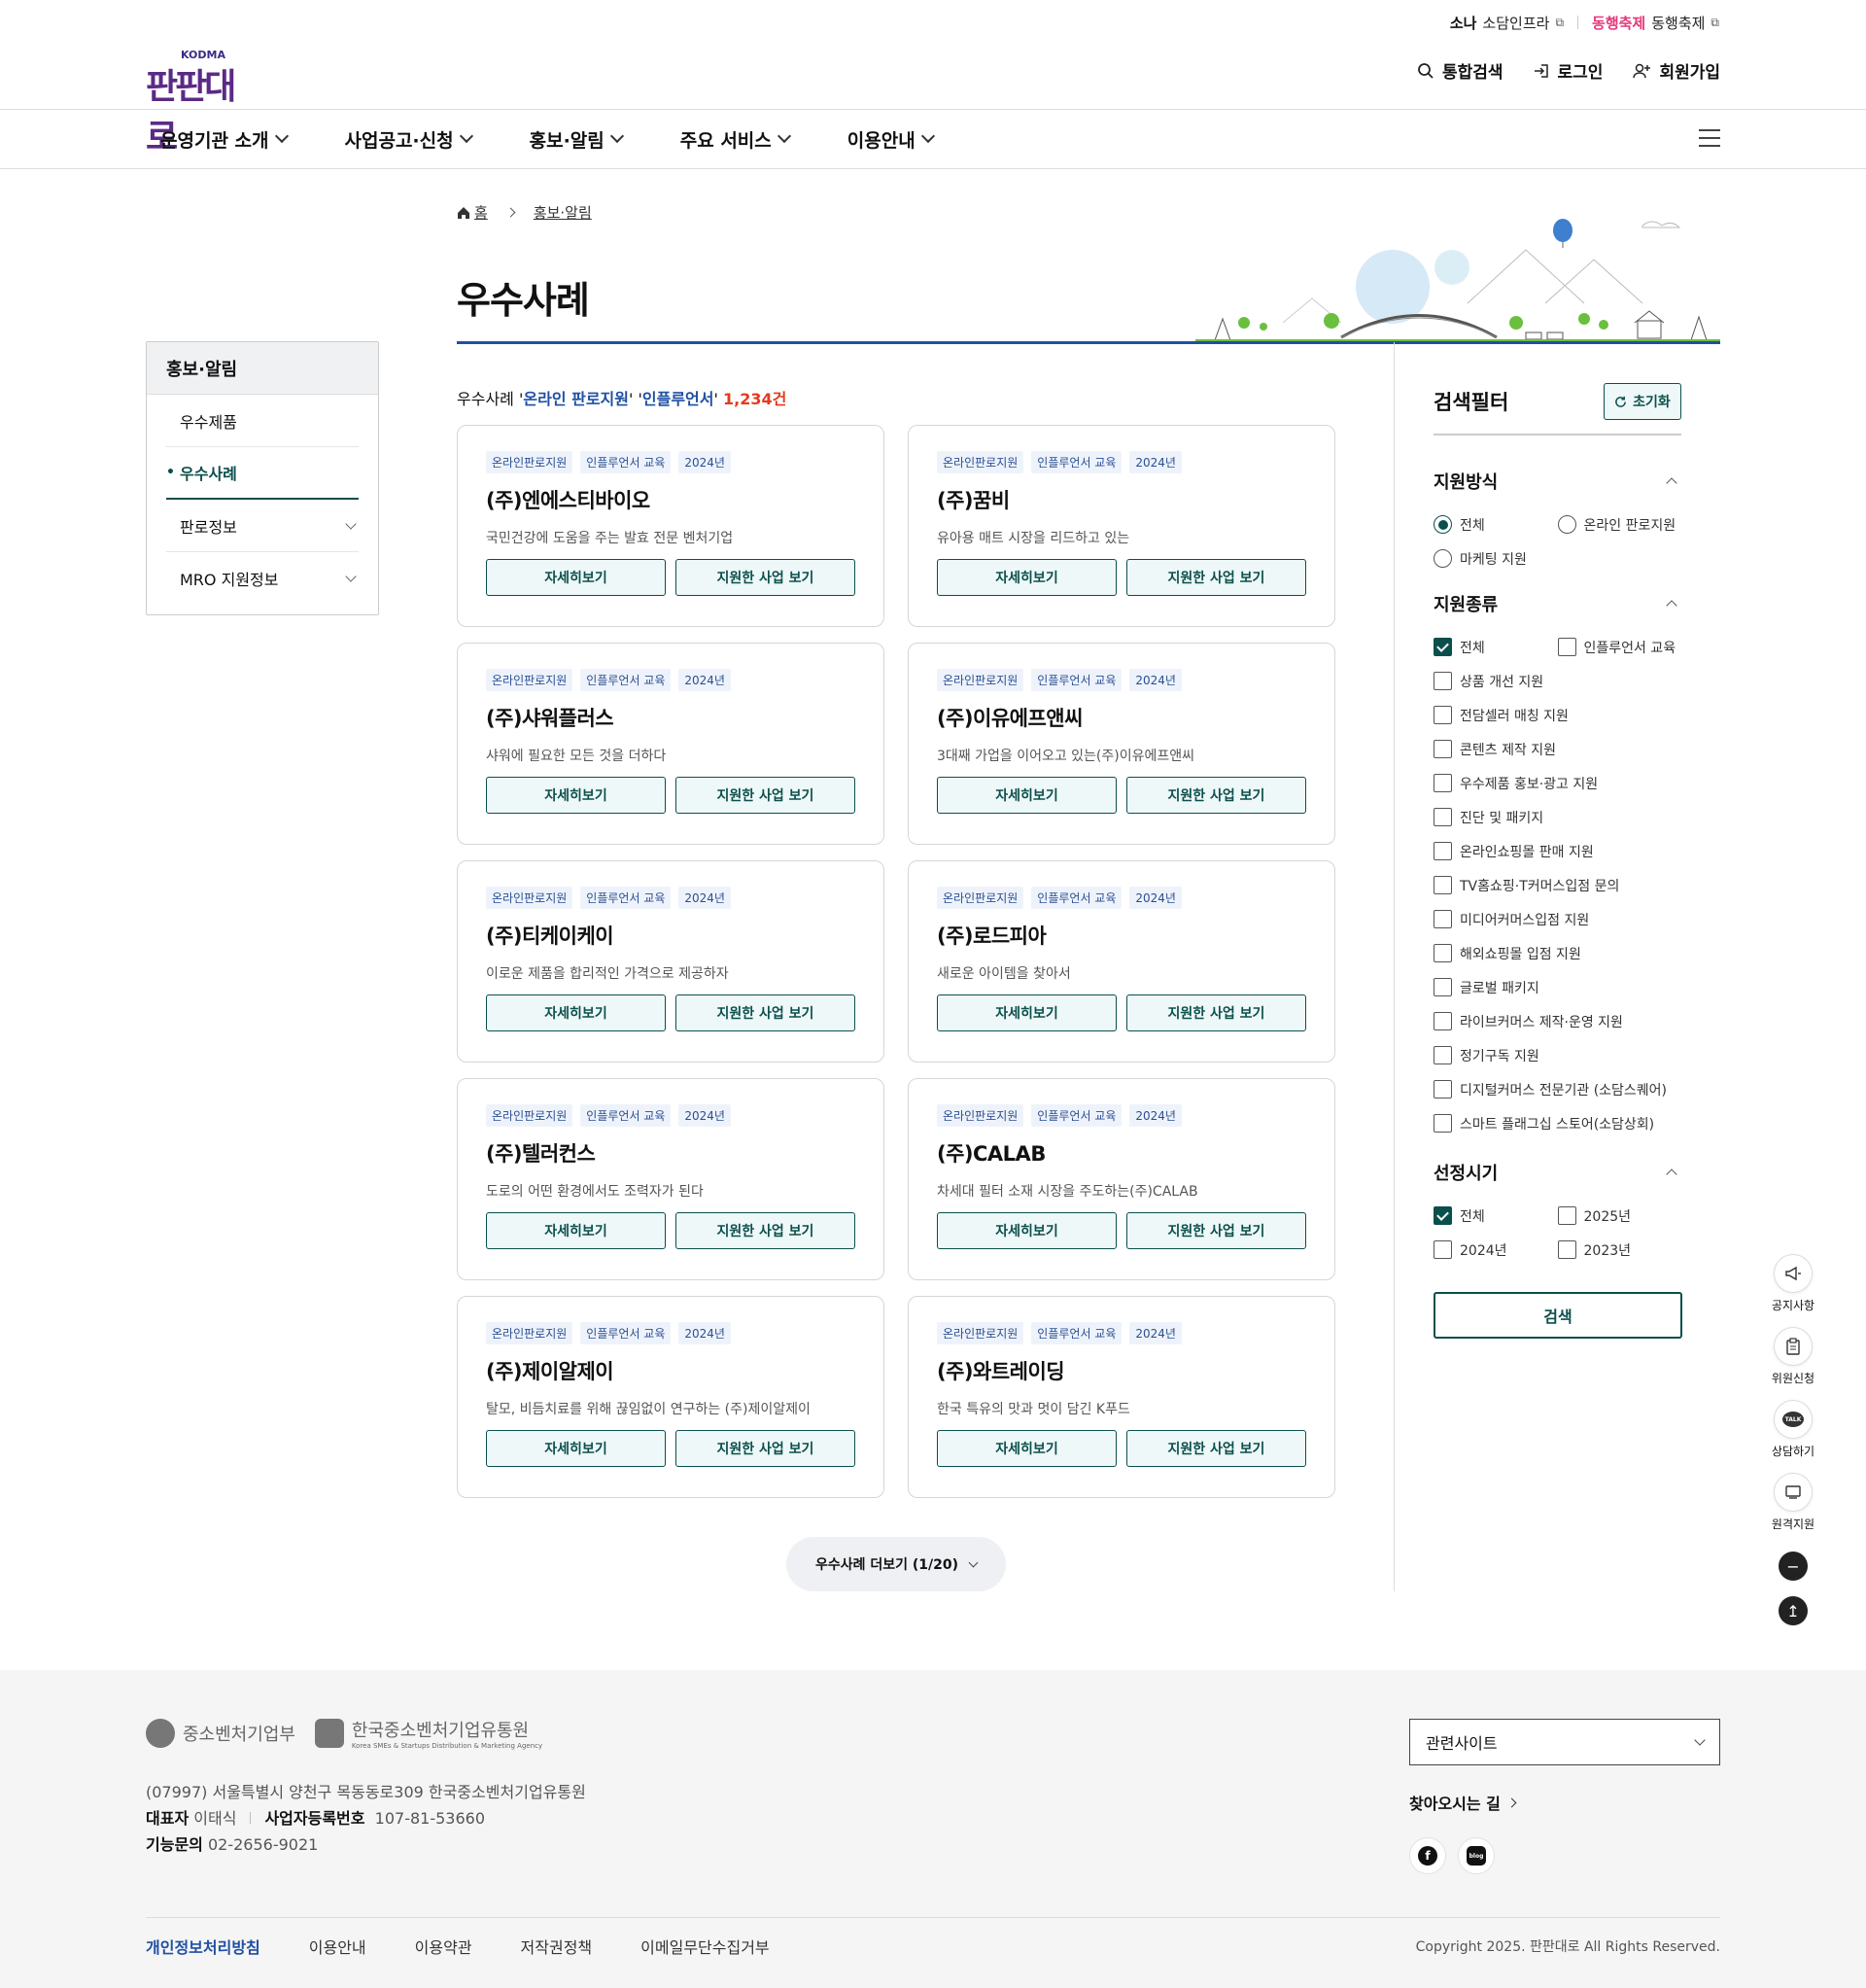 The width and height of the screenshot is (1866, 1988). Describe the element at coordinates (1557, 987) in the screenshot. I see `checkbox-option: 글로벌 패키지` at that location.